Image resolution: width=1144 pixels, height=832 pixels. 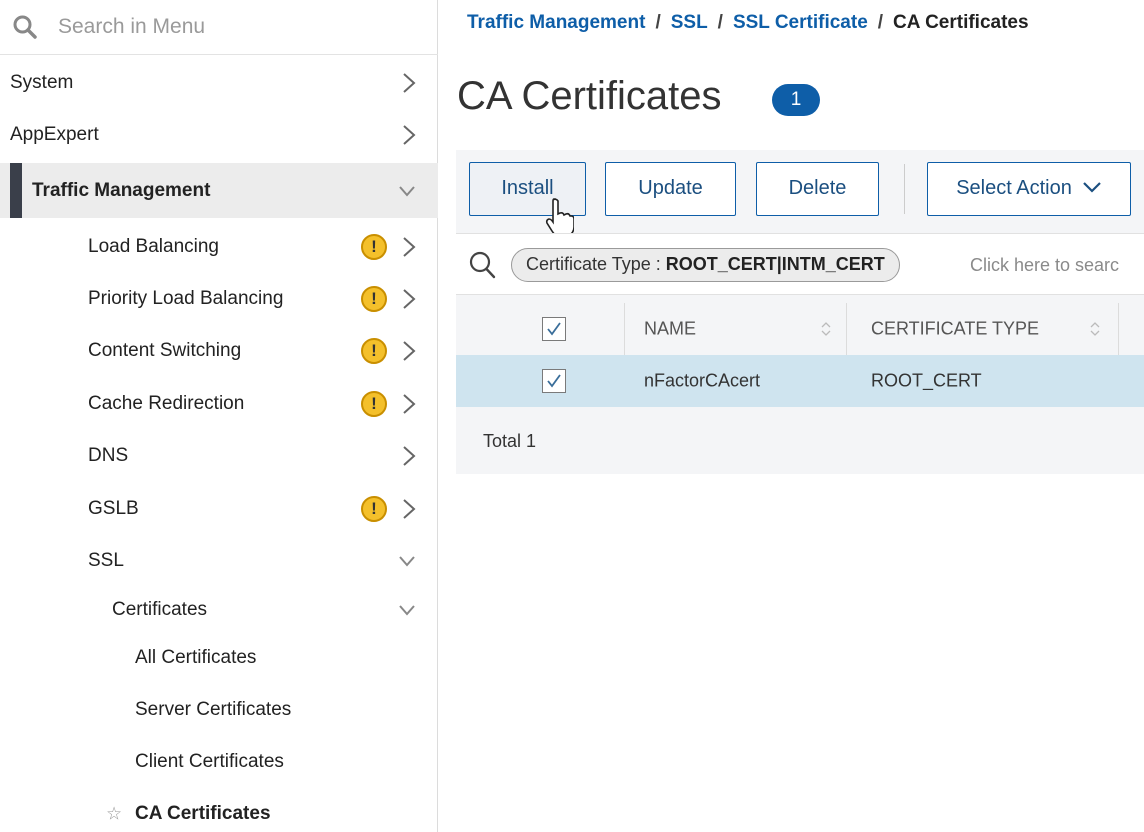 What do you see at coordinates (219, 83) in the screenshot?
I see `sidebar-item-system: System` at bounding box center [219, 83].